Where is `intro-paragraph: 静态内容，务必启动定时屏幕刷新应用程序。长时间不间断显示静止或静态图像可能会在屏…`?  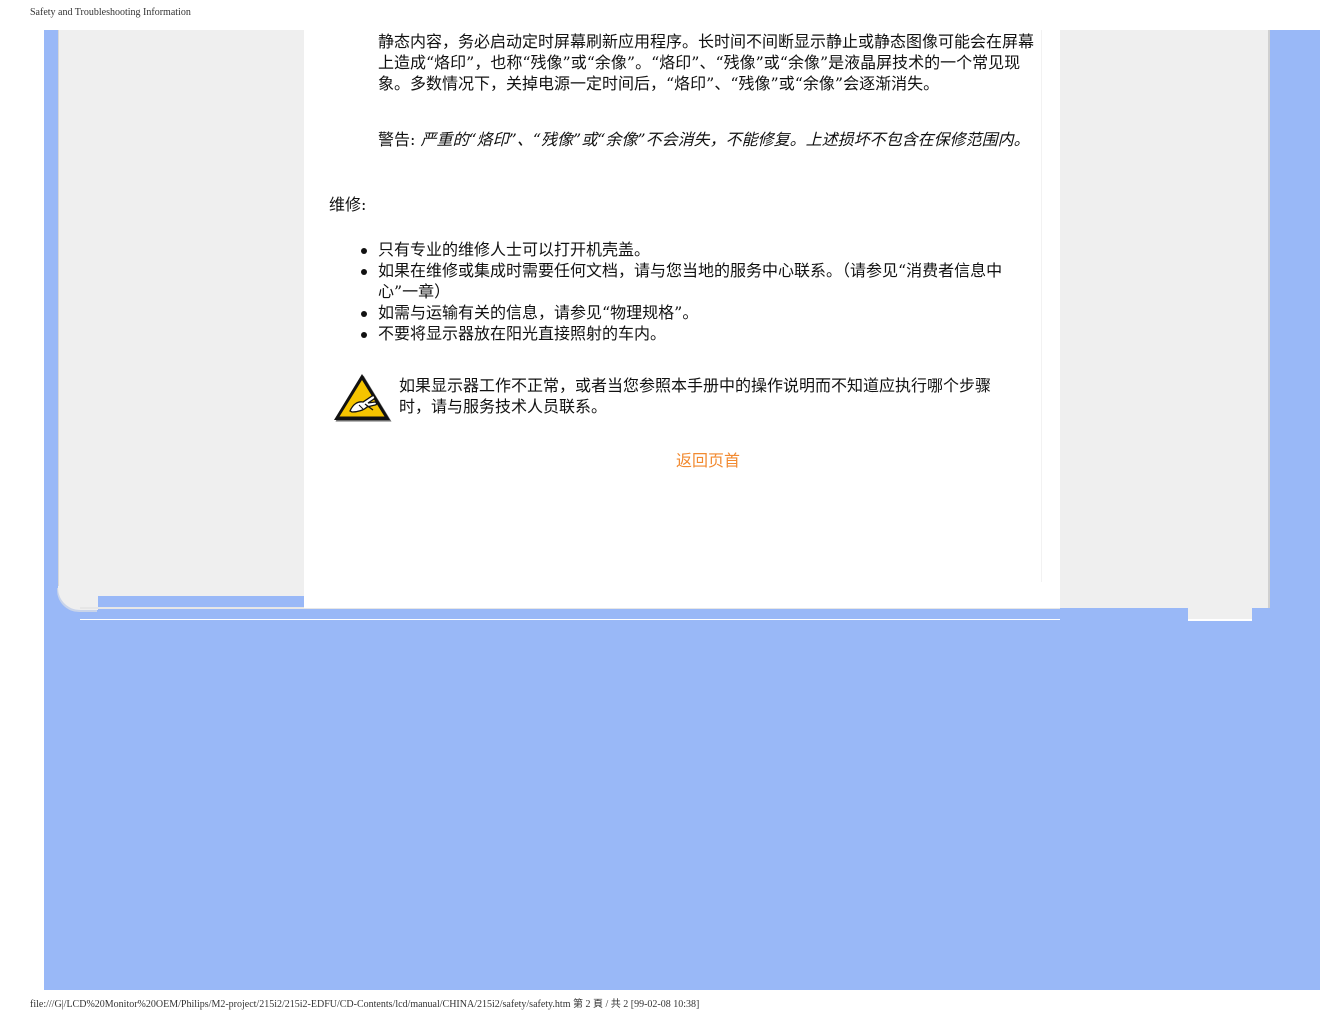
intro-paragraph: 静态内容，务必启动定时屏幕刷新应用程序。长时间不间断显示静止或静态图像可能会在屏… is located at coordinates (706, 62).